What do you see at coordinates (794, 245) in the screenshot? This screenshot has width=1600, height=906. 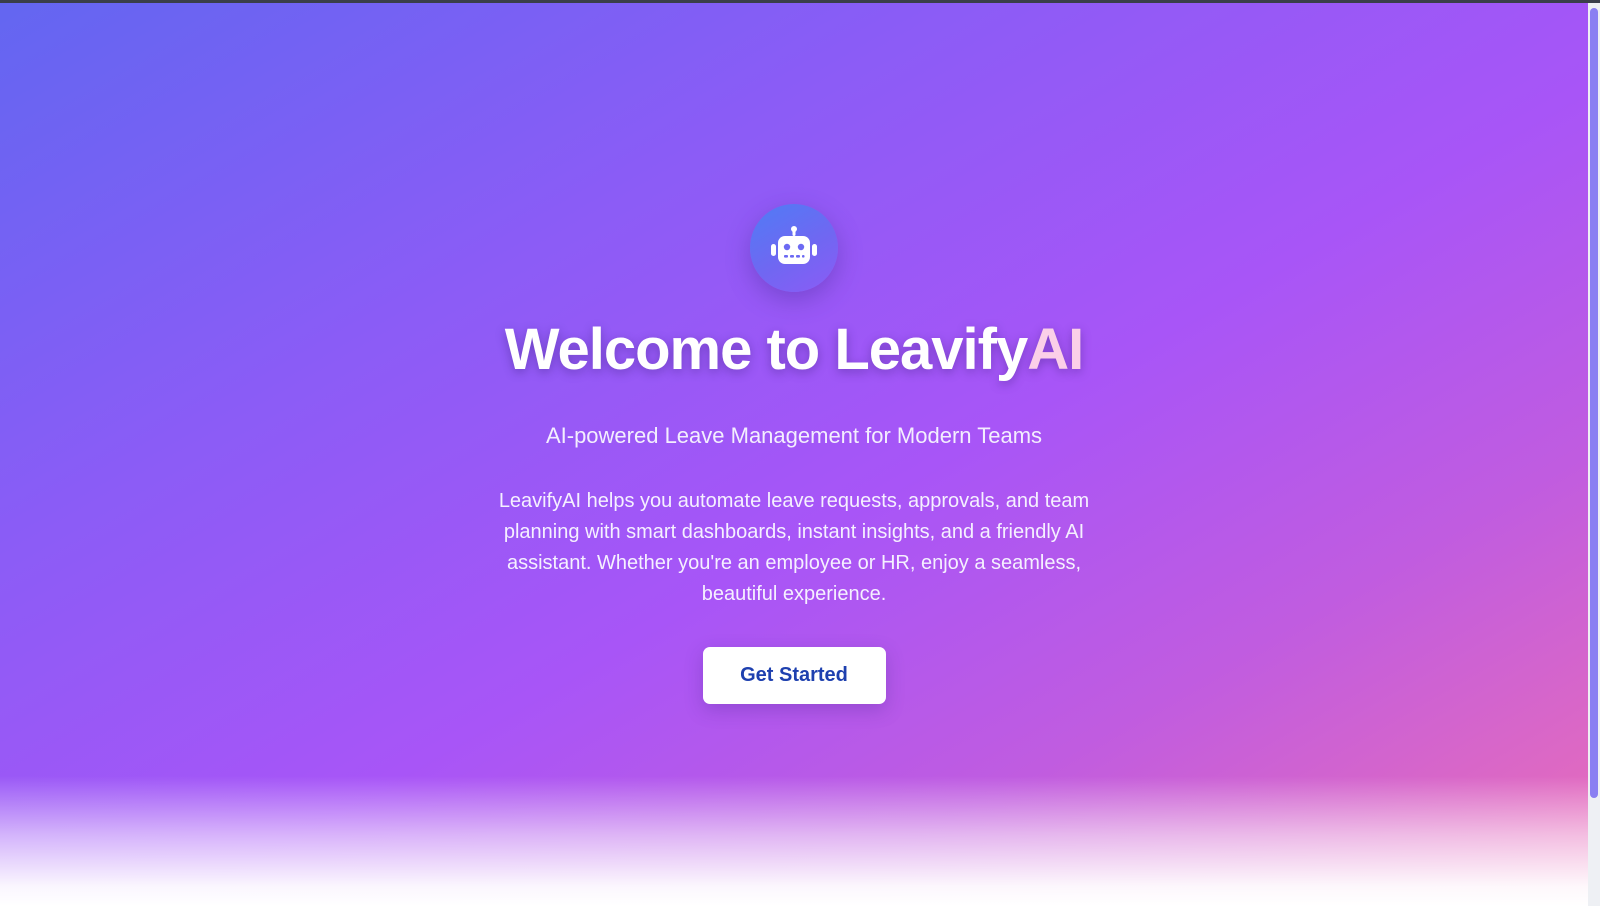 I see `robot-icon` at bounding box center [794, 245].